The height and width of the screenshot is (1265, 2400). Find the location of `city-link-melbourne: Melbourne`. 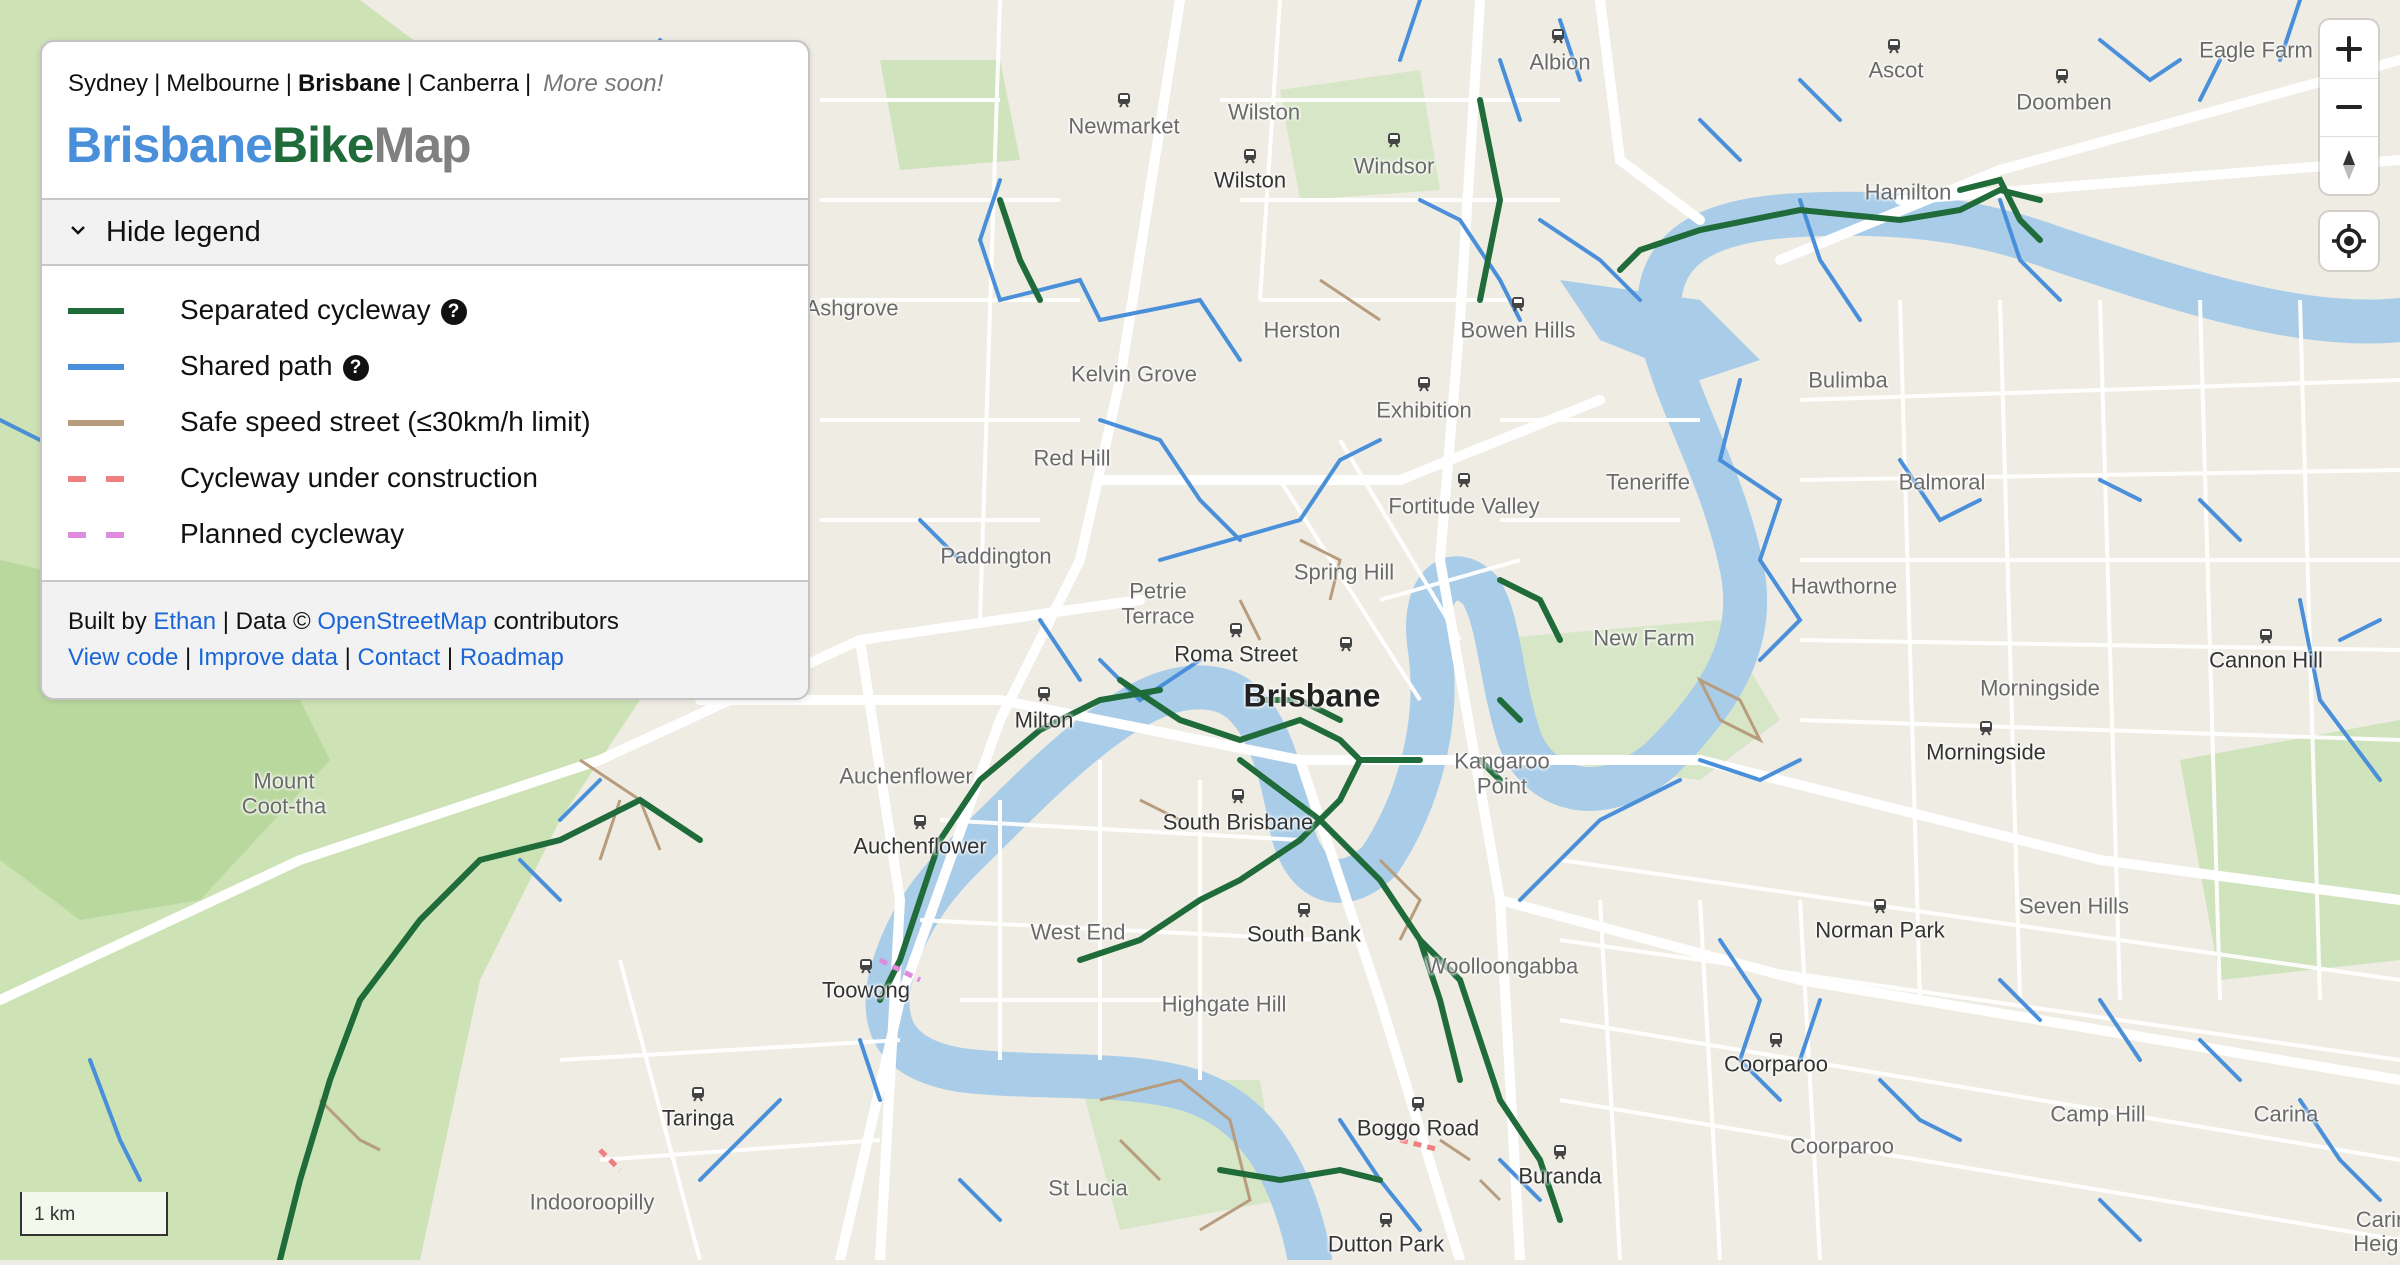

city-link-melbourne: Melbourne is located at coordinates (222, 83).